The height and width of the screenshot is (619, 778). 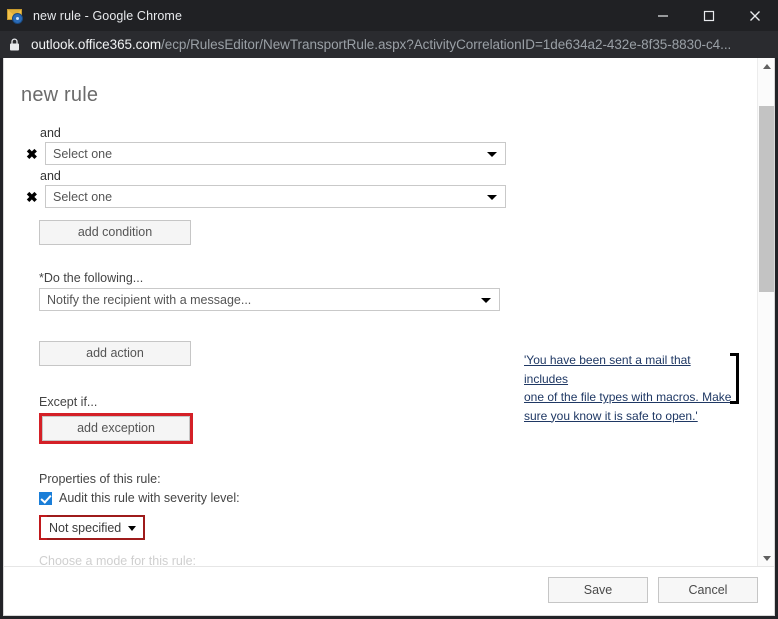 I want to click on close-icon, so click(x=755, y=15).